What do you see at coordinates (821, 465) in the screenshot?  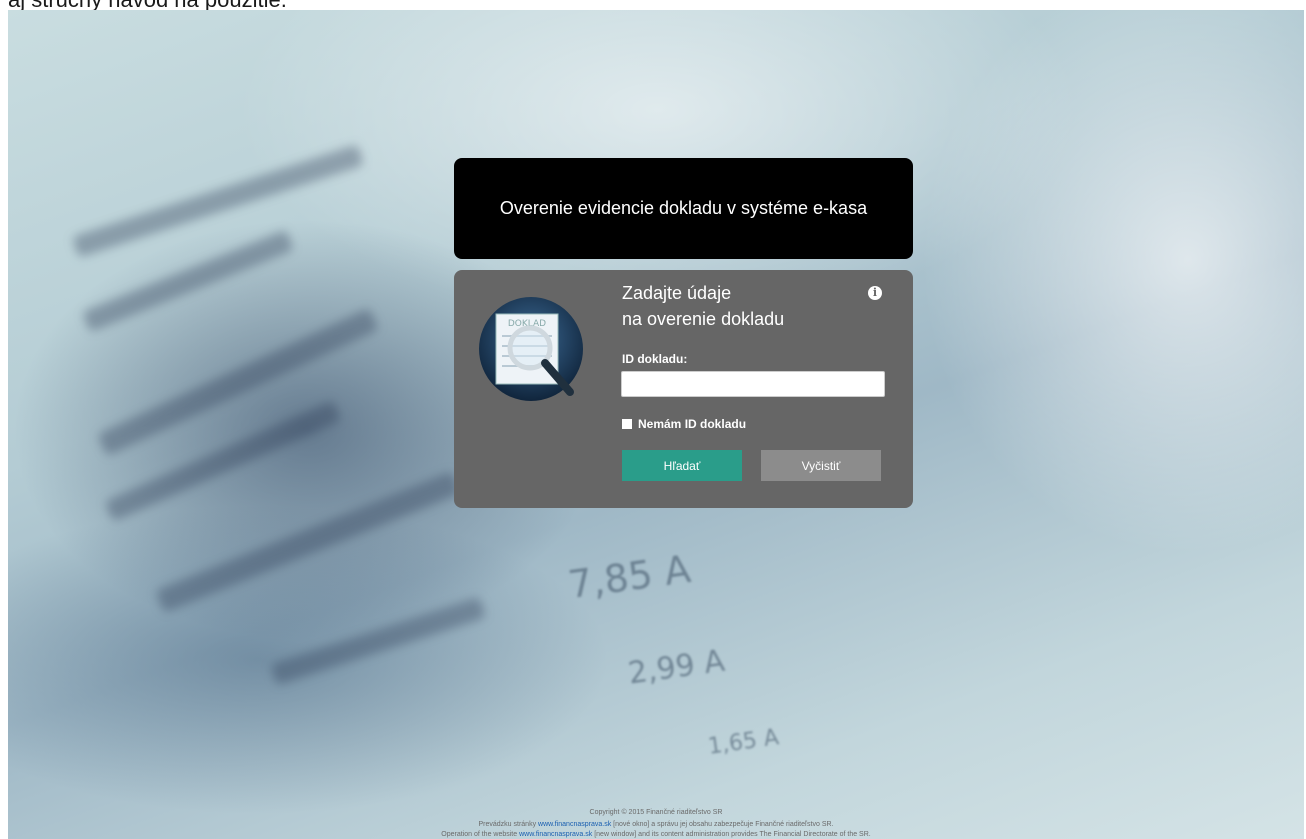 I see `clear-button: Vyčistiť` at bounding box center [821, 465].